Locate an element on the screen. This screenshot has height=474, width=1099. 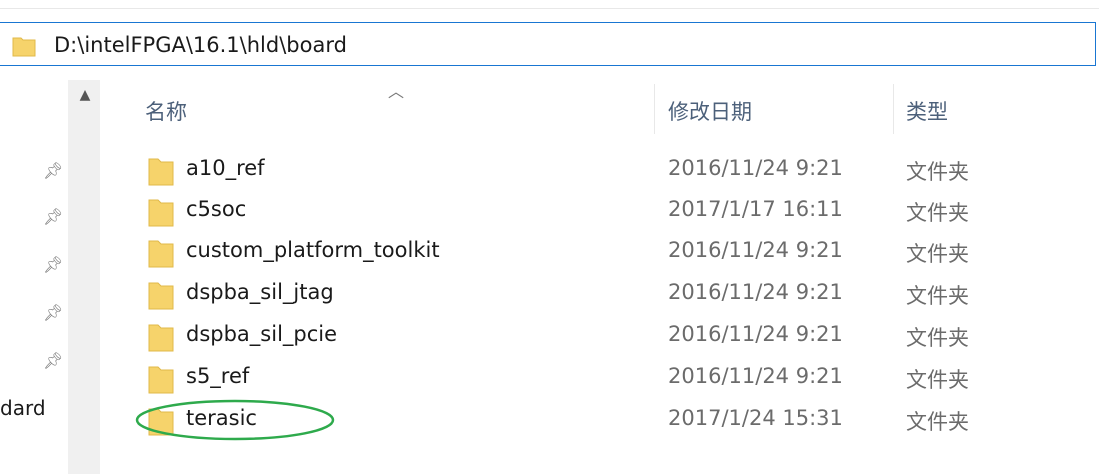
top-divider is located at coordinates (549, 8).